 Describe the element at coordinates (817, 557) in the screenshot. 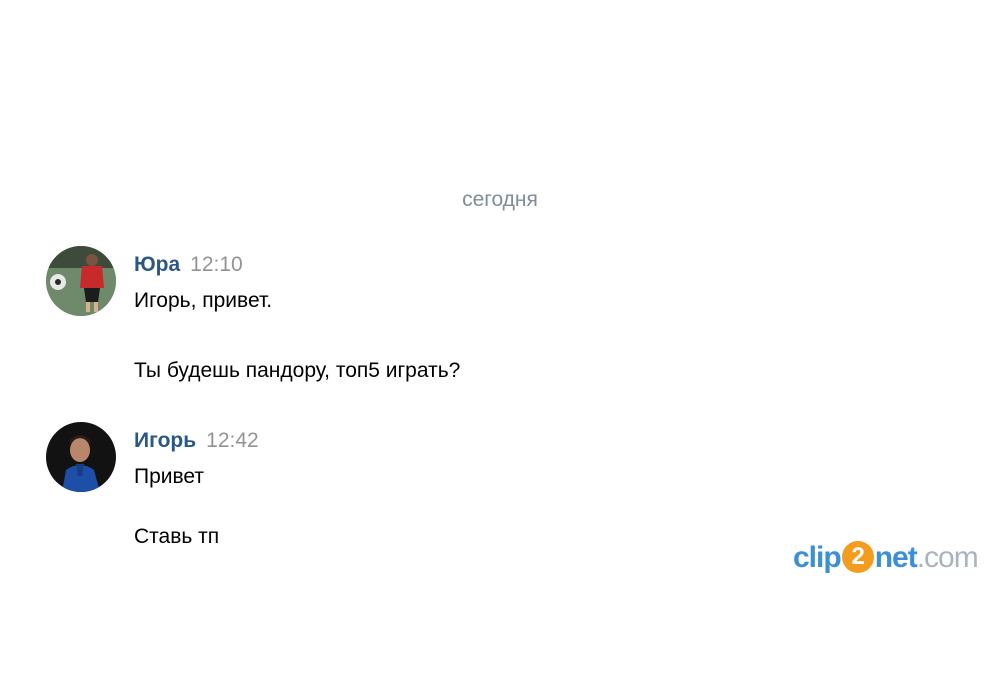

I see `watermark-text: clip` at that location.